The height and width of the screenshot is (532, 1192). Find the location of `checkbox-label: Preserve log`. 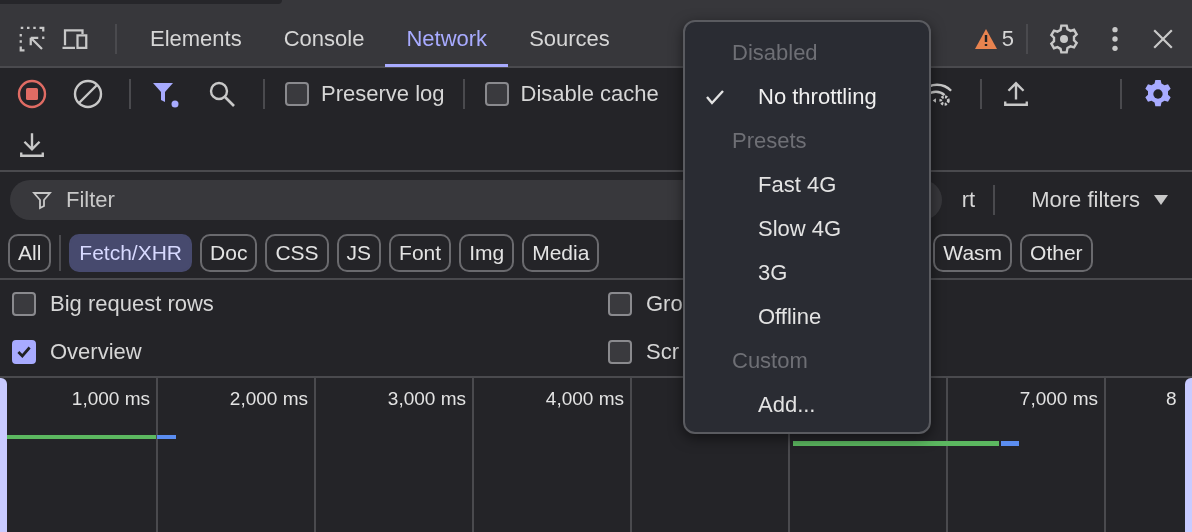

checkbox-label: Preserve log is located at coordinates (383, 94).